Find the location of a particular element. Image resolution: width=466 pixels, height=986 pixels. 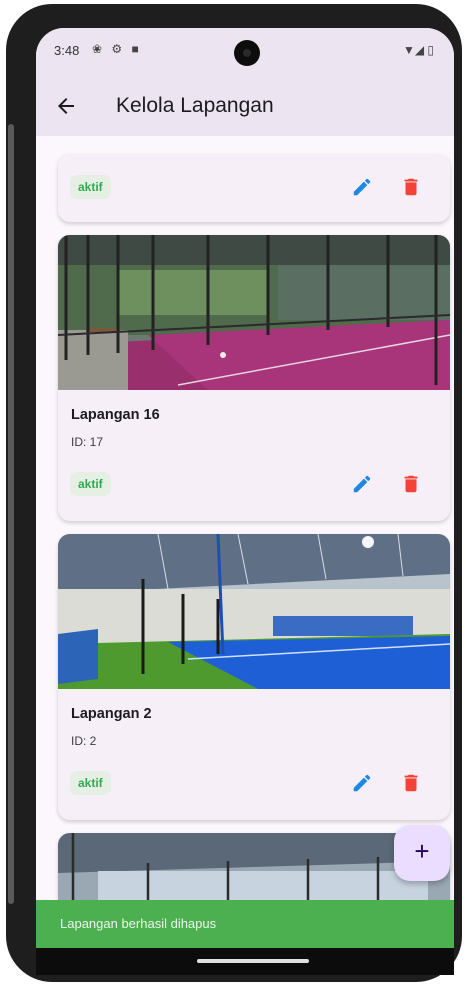

arrow-back-icon is located at coordinates (66, 106).